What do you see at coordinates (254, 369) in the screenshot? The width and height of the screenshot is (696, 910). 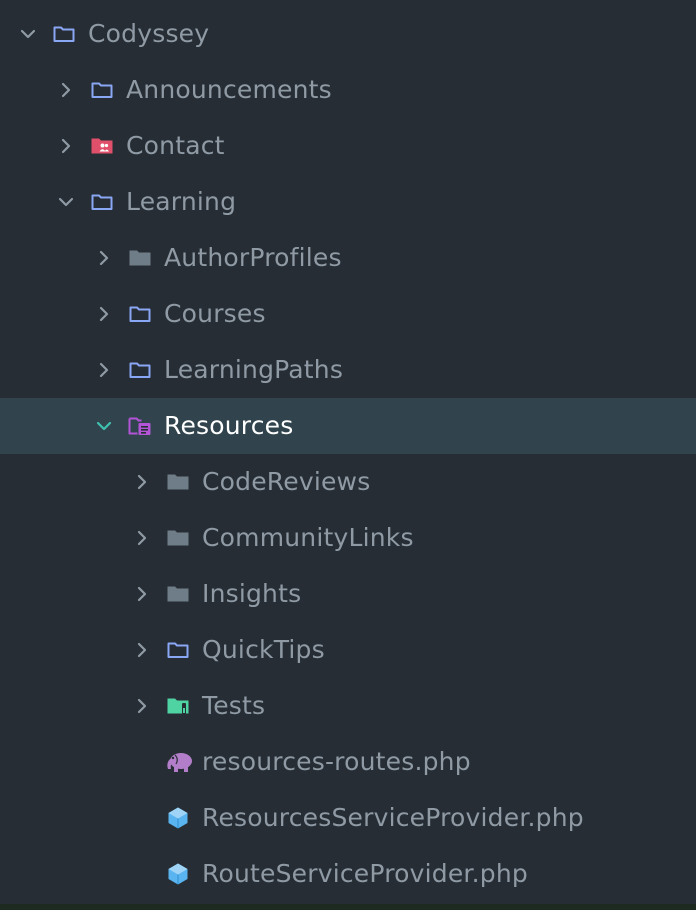 I see `tree-item-label: LearningPaths` at bounding box center [254, 369].